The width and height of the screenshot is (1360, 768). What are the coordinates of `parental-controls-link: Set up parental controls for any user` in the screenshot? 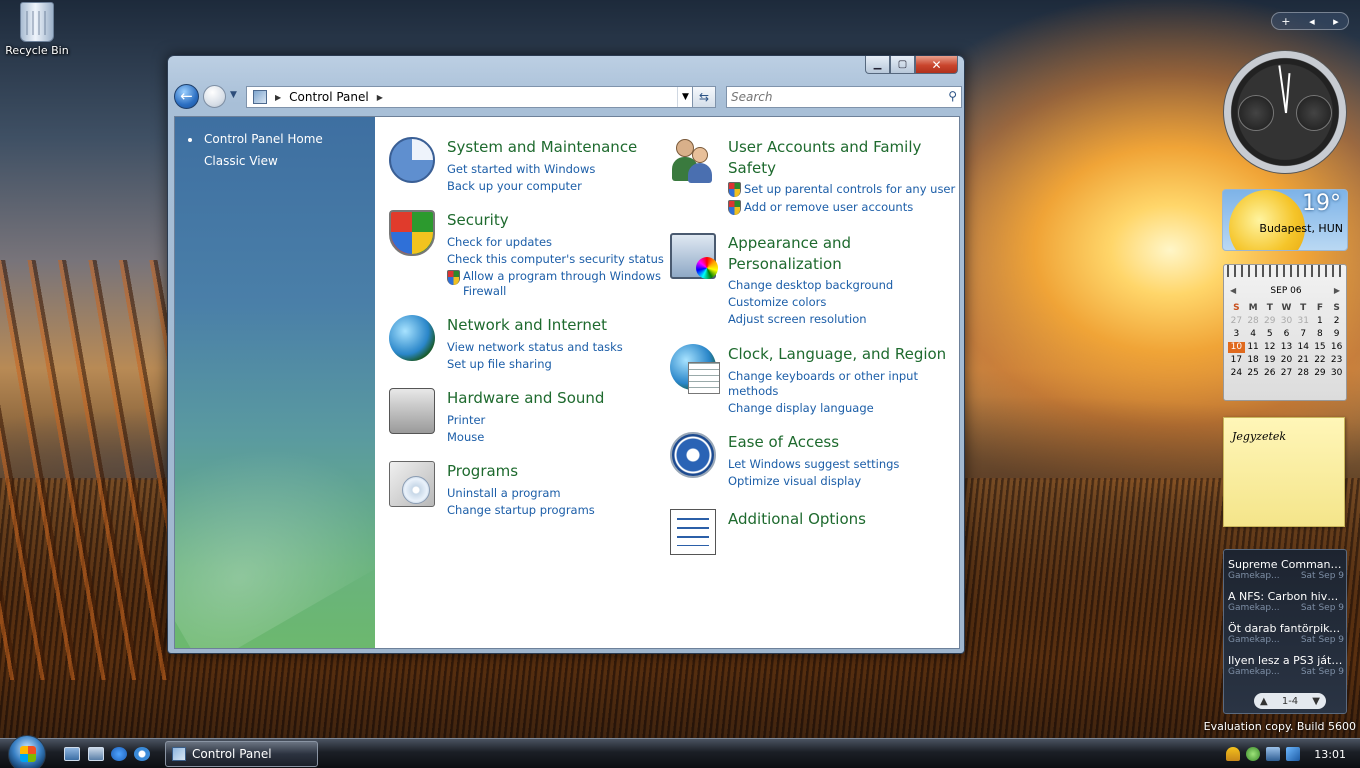 It's located at (849, 189).